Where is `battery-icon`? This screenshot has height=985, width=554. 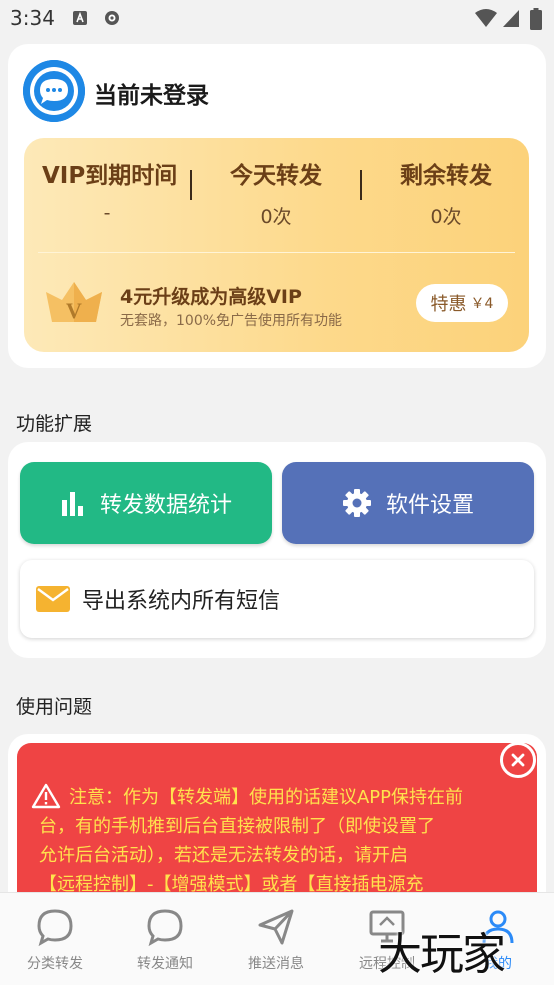 battery-icon is located at coordinates (536, 19).